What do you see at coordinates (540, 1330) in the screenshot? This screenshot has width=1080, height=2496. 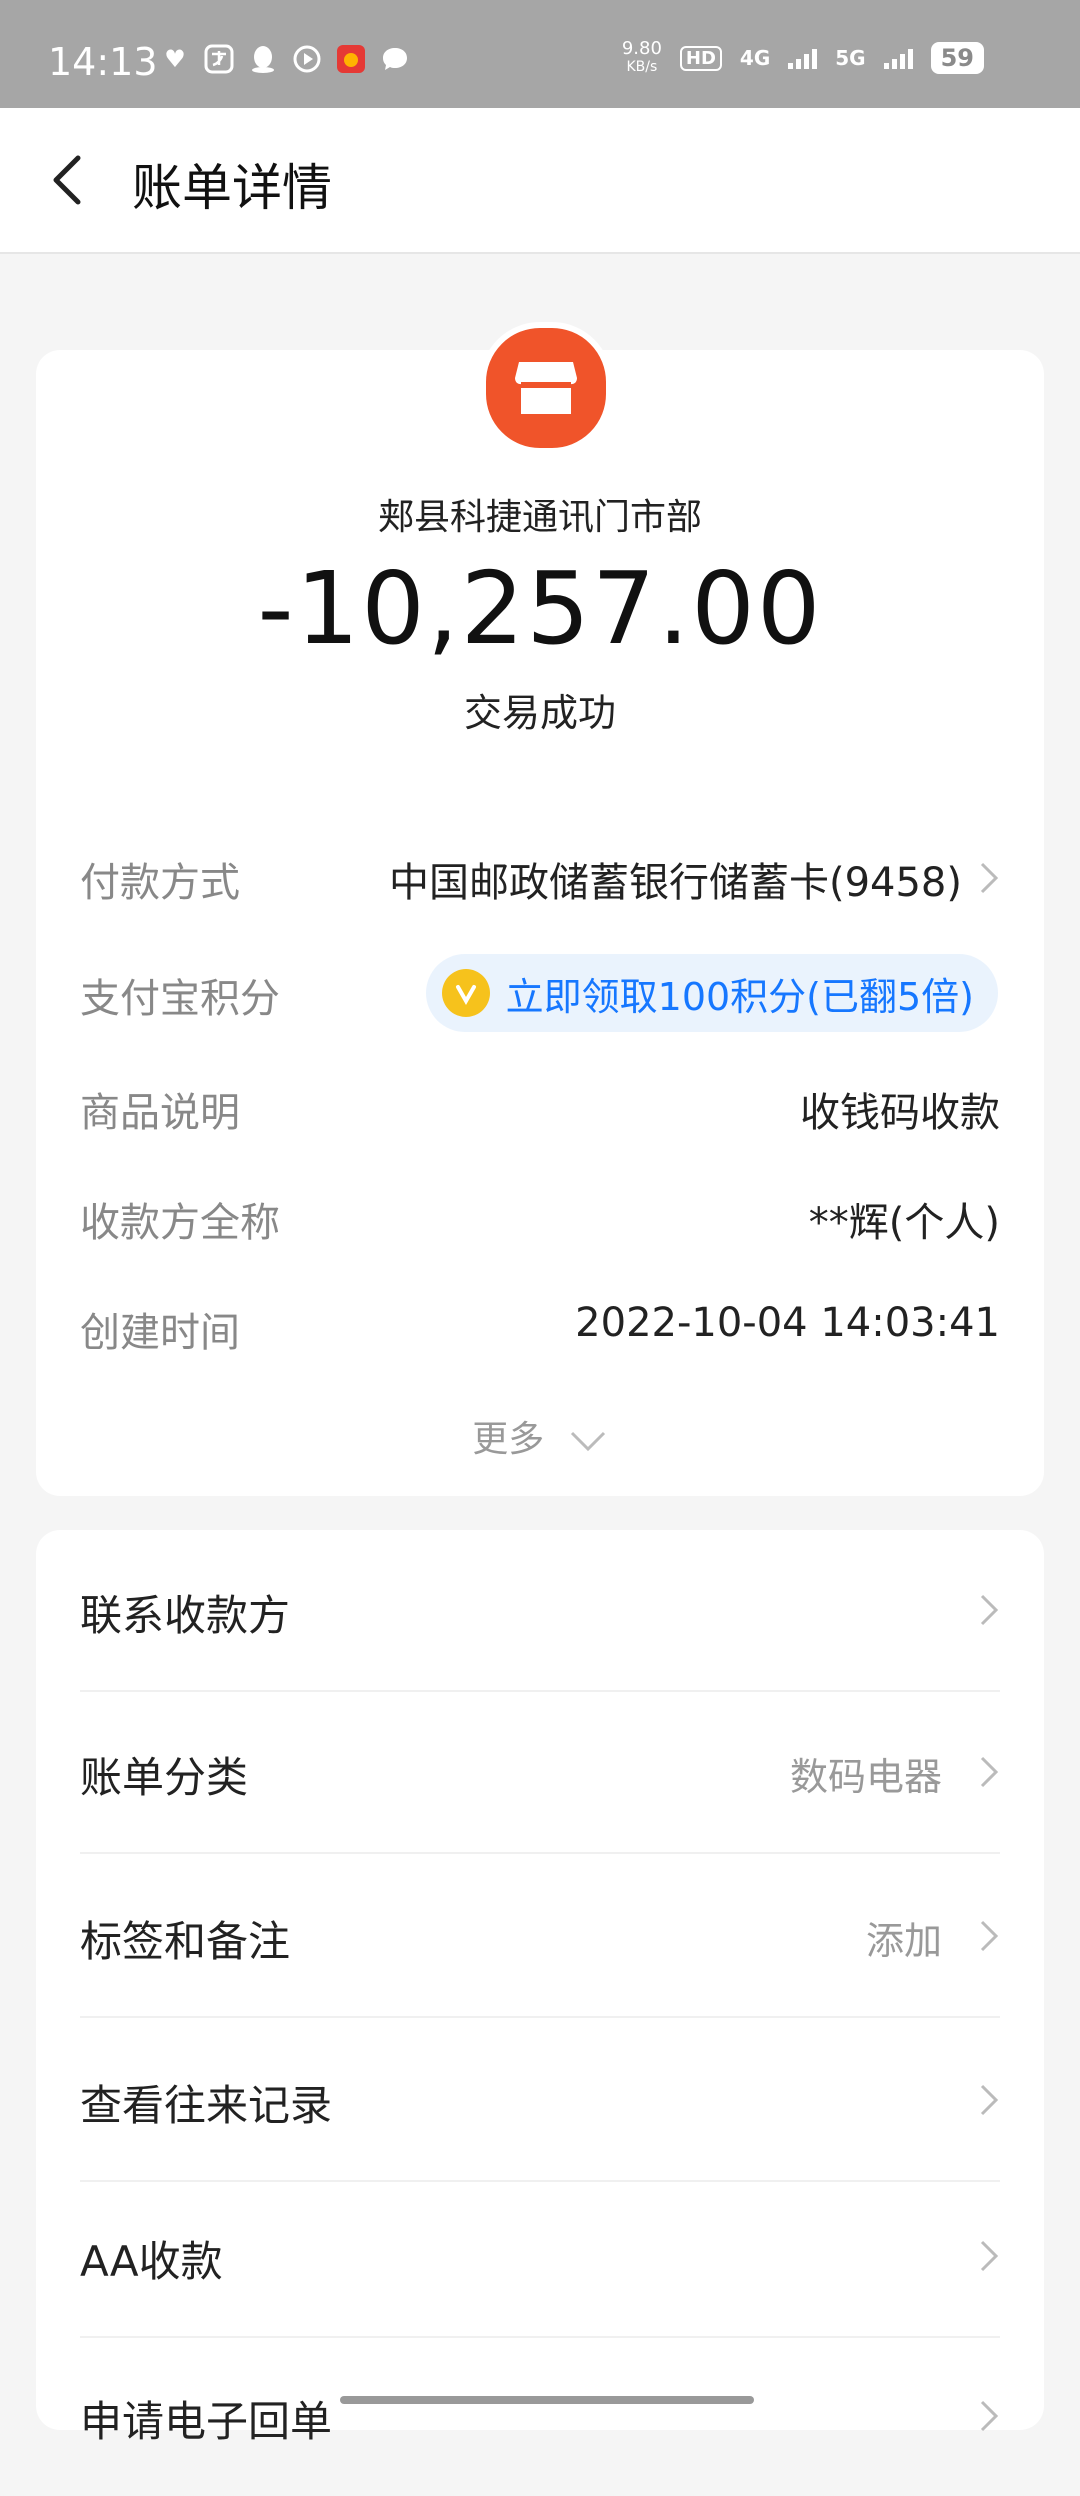 I see `created-time-row: 创建时间 2022-10-04 14:03:41` at bounding box center [540, 1330].